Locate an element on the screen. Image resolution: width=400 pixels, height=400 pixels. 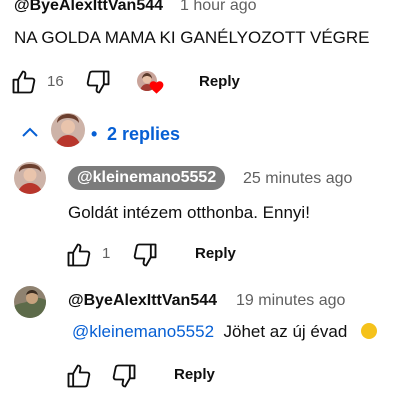
comment-time: 1 hour ago is located at coordinates (218, 7).